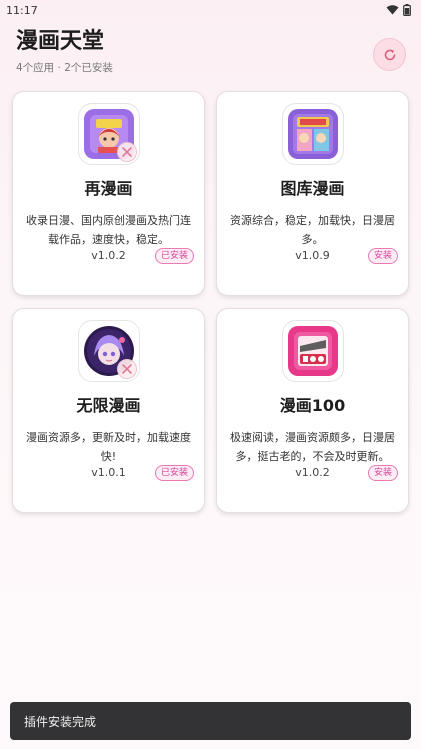 The height and width of the screenshot is (749, 421). I want to click on plugin-name: 再漫画, so click(108, 188).